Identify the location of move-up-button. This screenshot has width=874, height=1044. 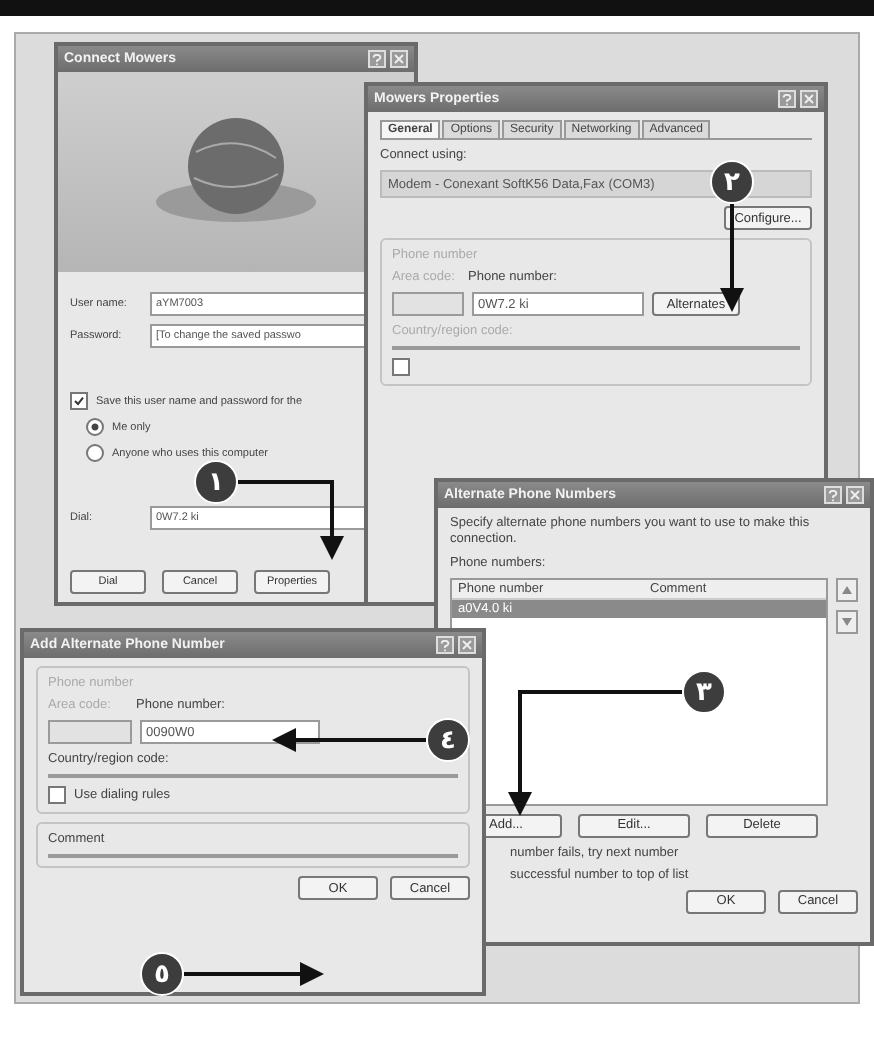
(847, 589).